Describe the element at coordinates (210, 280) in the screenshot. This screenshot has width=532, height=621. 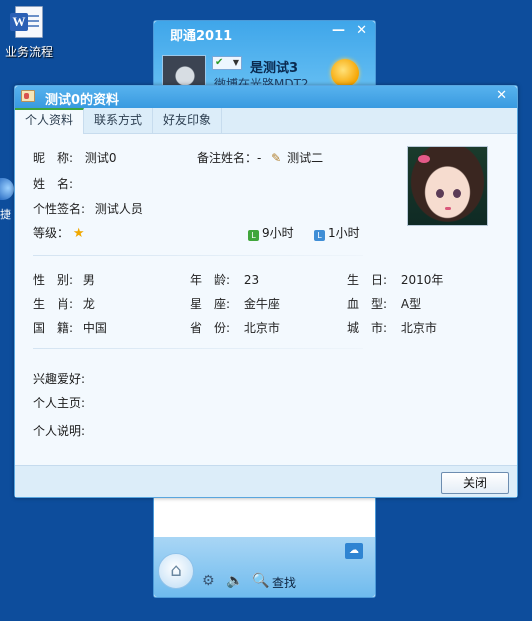
I see `age-label: 年 龄:` at that location.